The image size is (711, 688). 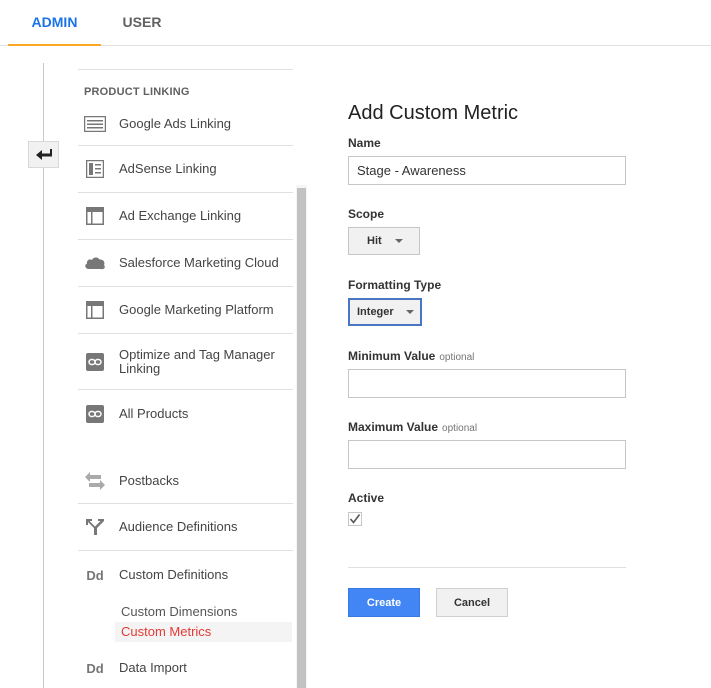 What do you see at coordinates (392, 356) in the screenshot?
I see `minimum-value-label-text: Minimum Value` at bounding box center [392, 356].